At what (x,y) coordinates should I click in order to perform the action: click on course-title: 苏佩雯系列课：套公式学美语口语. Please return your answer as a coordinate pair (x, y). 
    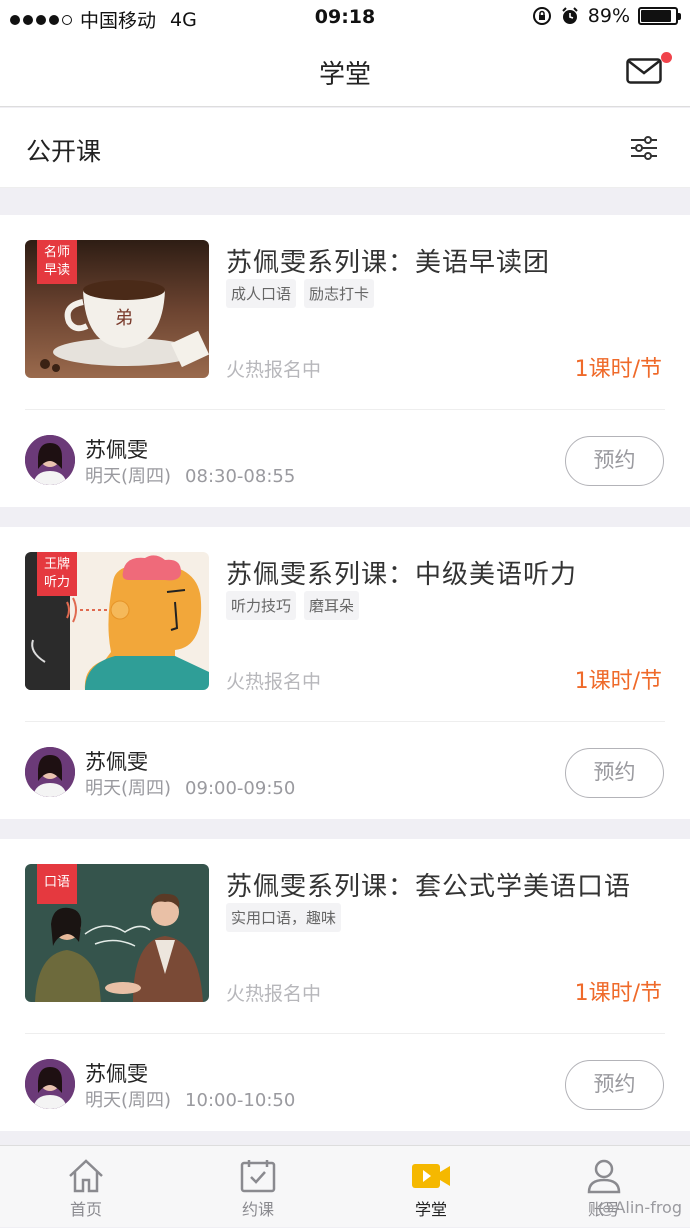
    Looking at the image, I should click on (429, 887).